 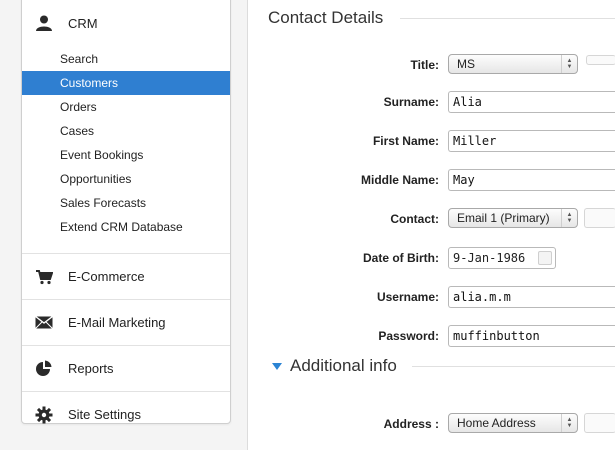 I want to click on address-select: Home Address ▲ ▼, so click(x=513, y=423).